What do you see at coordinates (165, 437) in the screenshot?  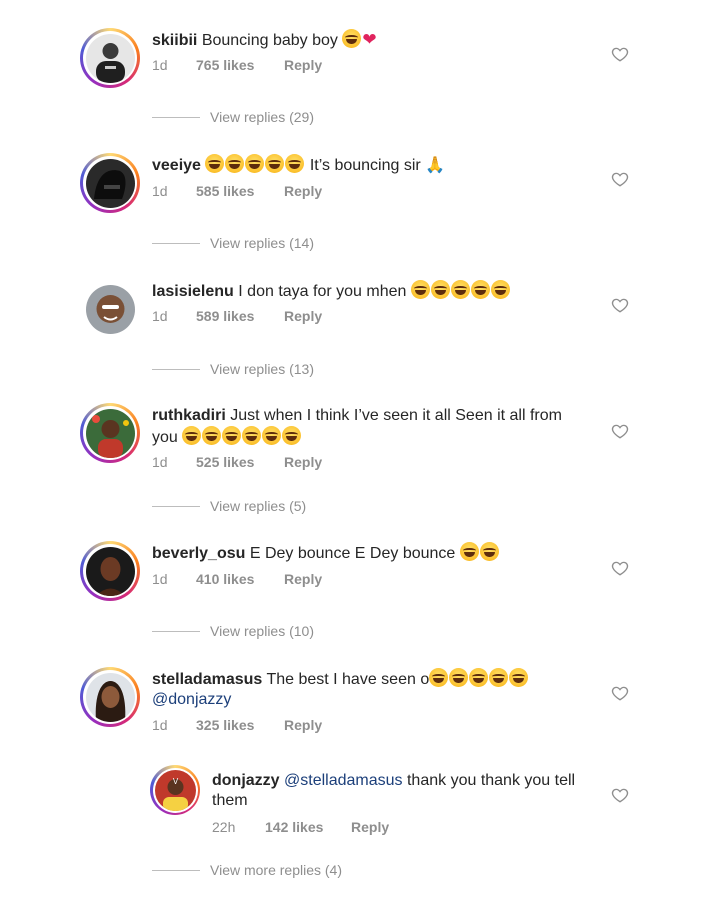 I see `comment-text-continued: you` at bounding box center [165, 437].